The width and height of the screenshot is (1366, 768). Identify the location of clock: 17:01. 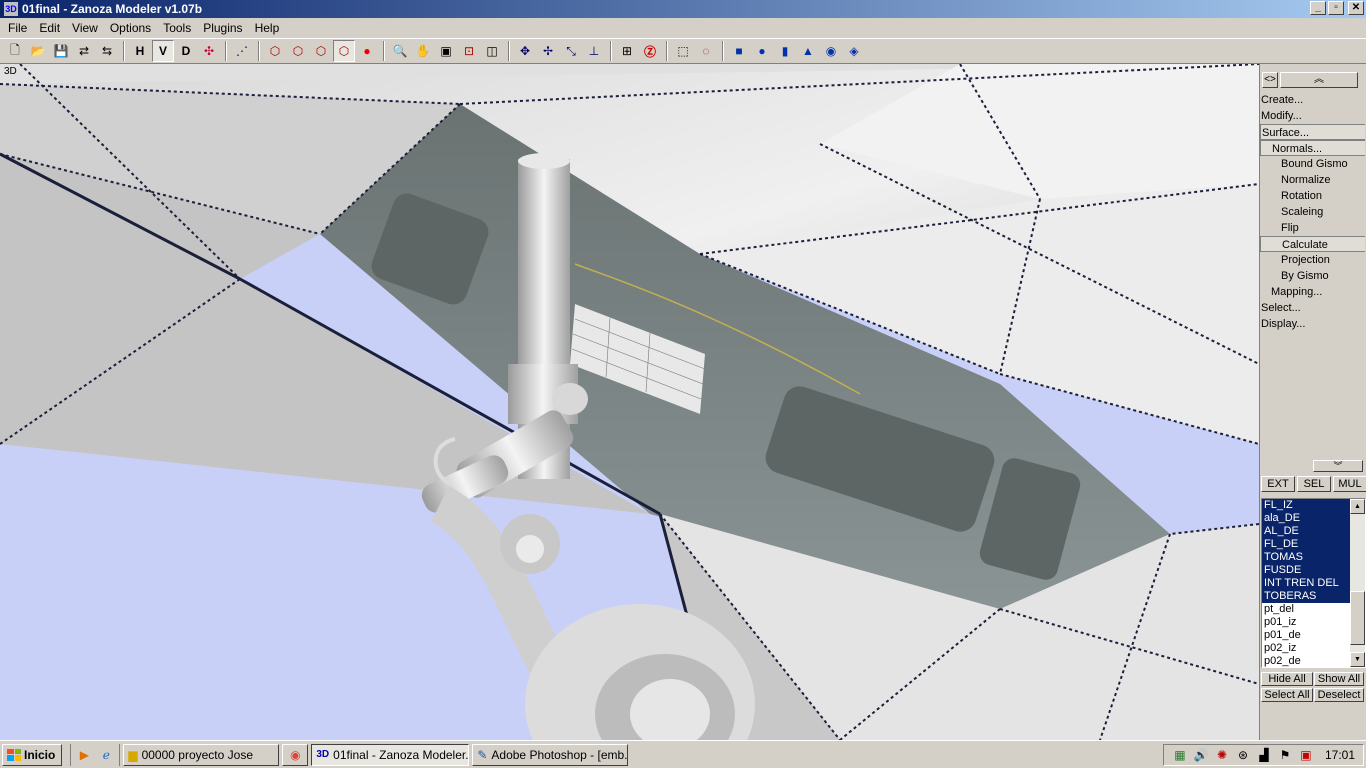
(1340, 755).